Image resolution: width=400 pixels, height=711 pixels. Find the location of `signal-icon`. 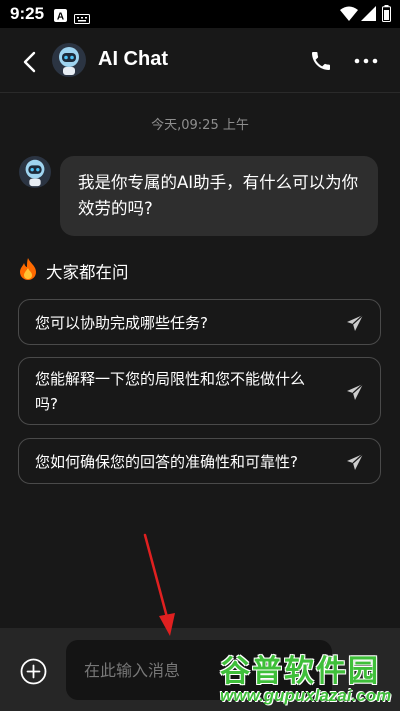

signal-icon is located at coordinates (368, 15).